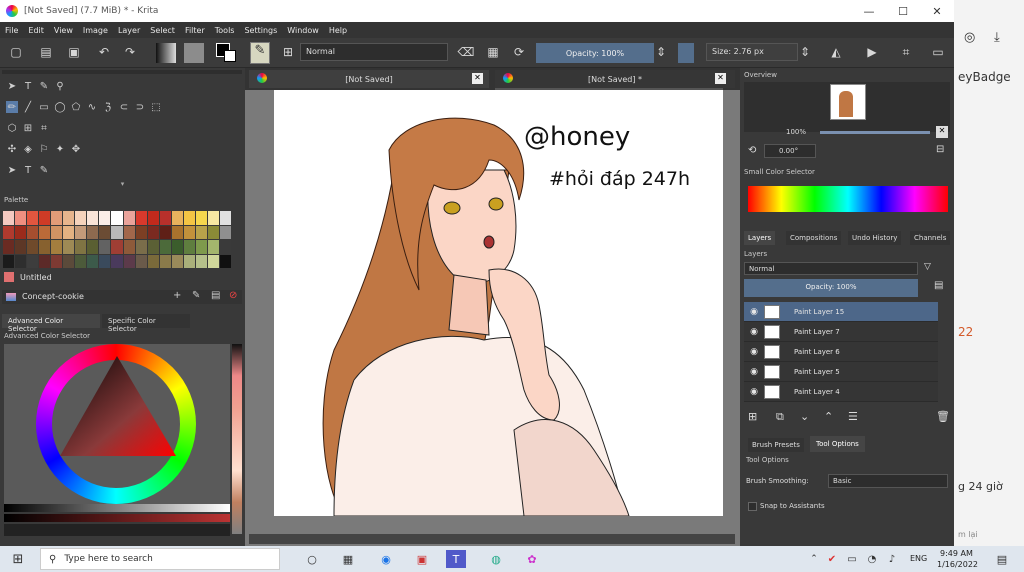 This screenshot has height=572, width=1024. I want to click on close-button: ✕, so click(937, 11).